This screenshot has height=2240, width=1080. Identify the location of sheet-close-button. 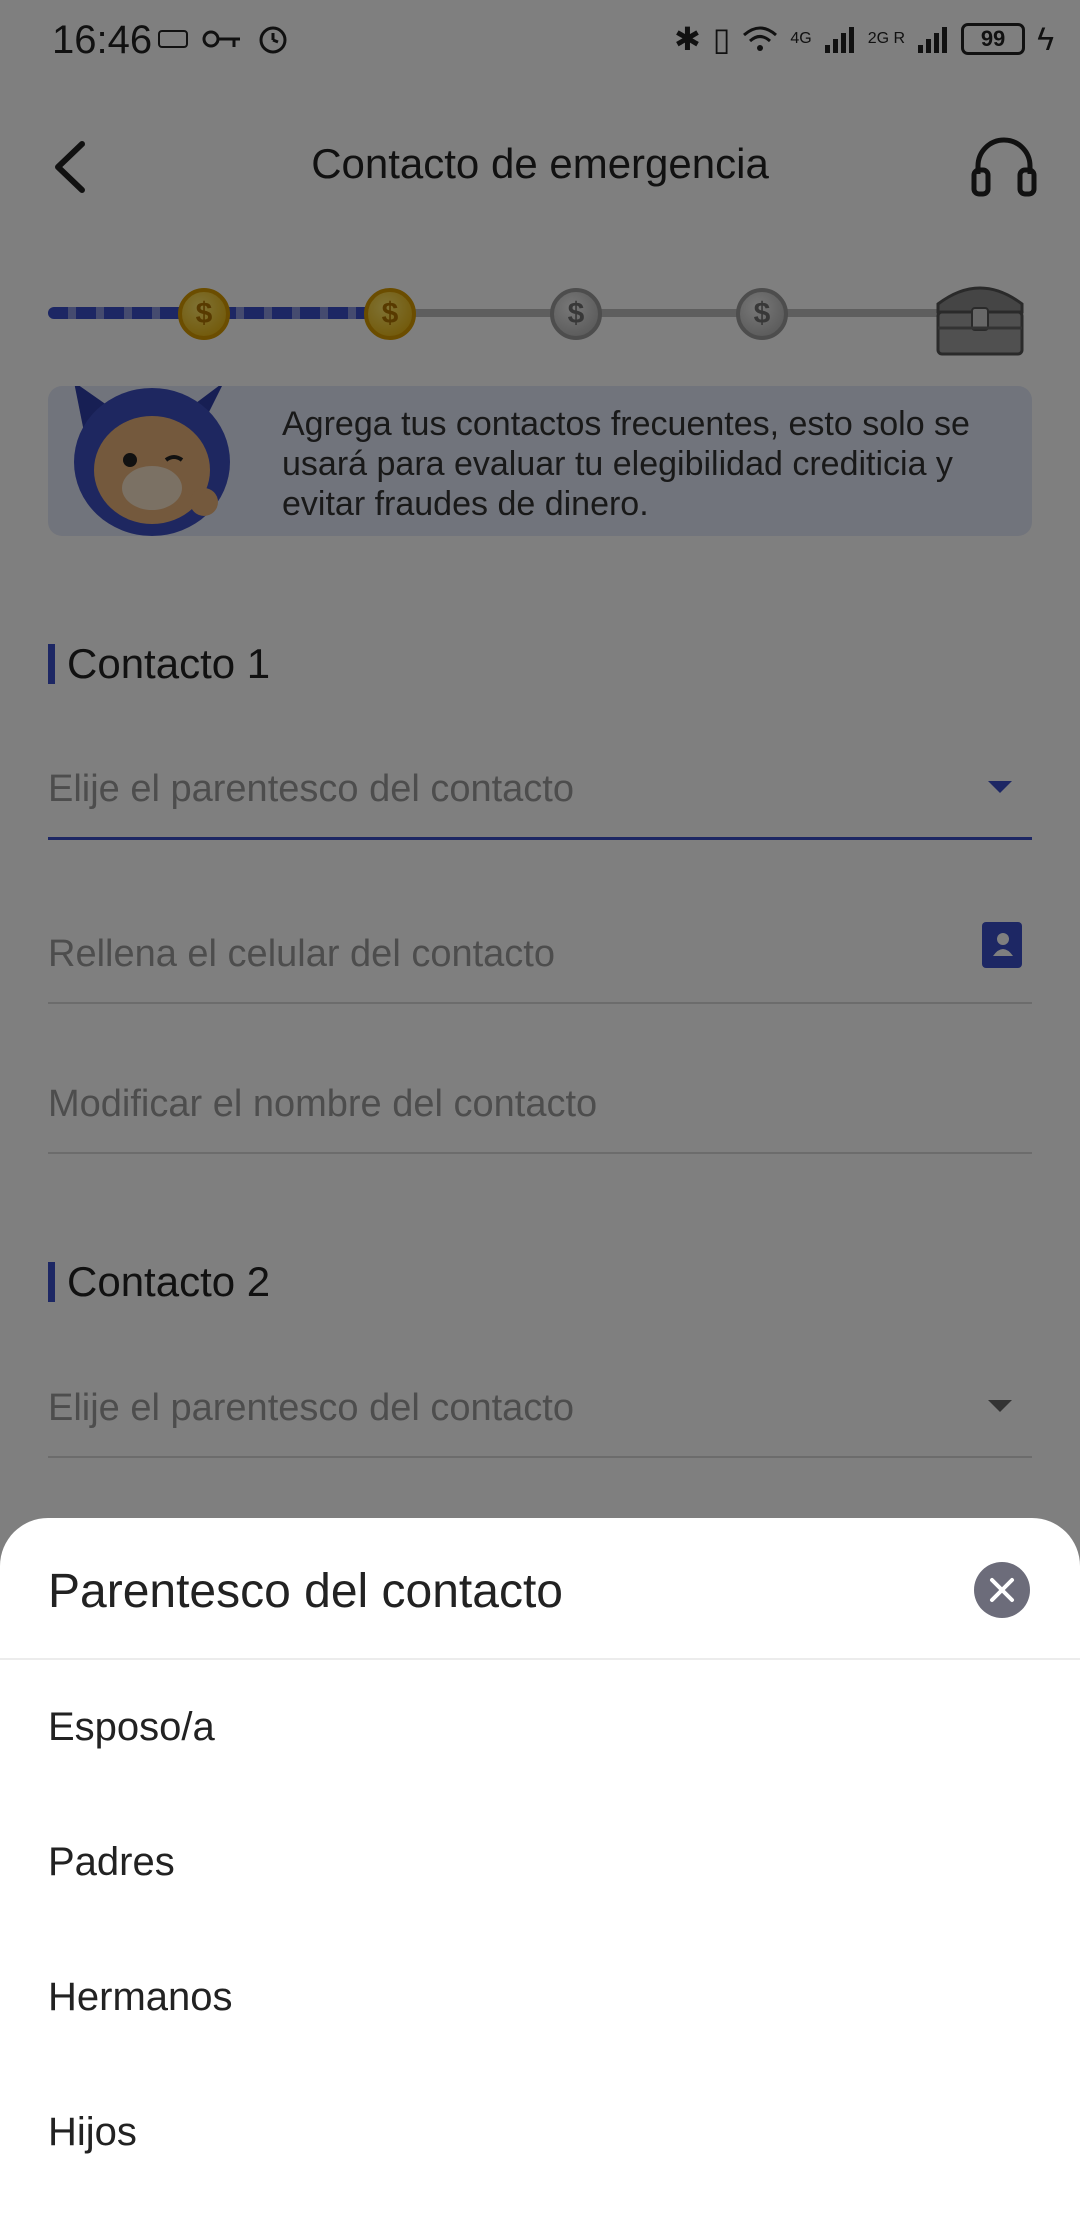
(1002, 1590).